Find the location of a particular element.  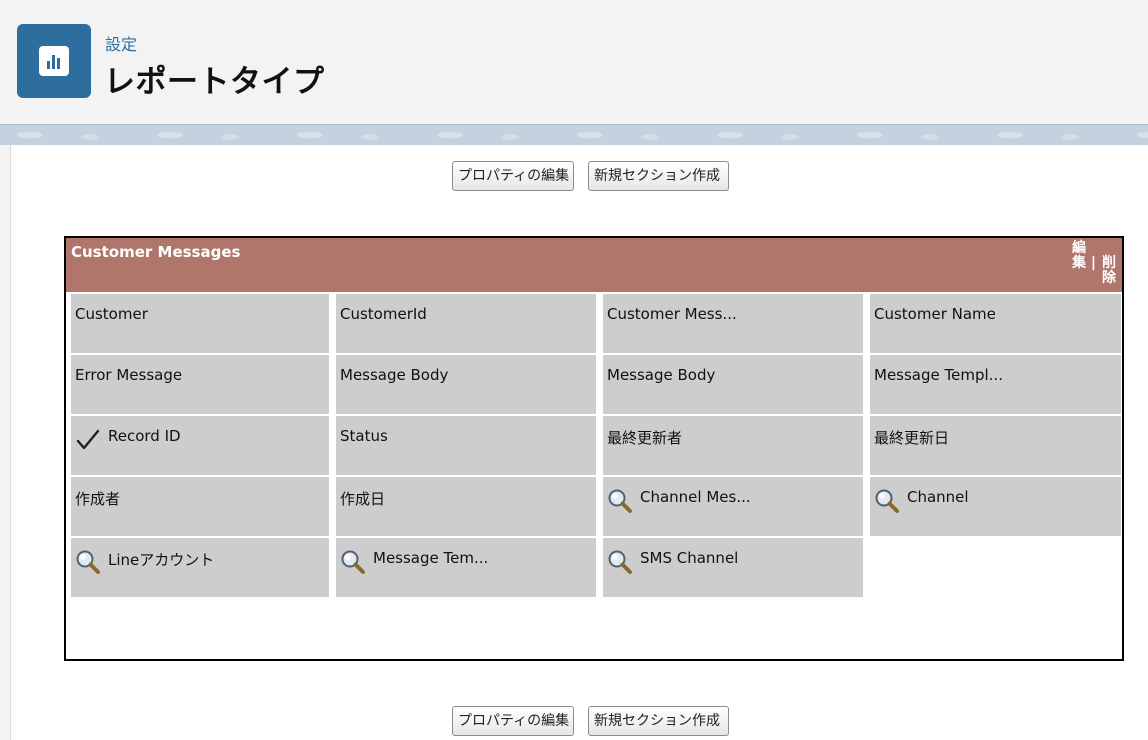

field-label: Error Message is located at coordinates (129, 375).